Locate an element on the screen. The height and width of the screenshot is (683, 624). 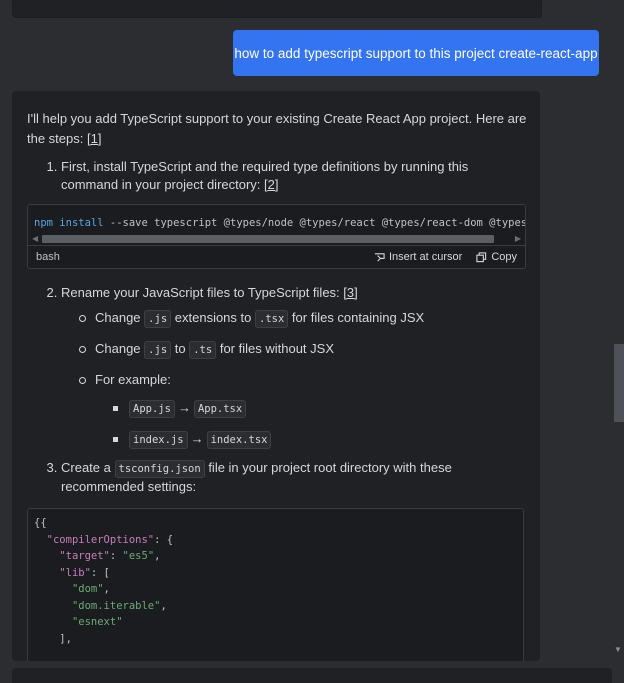
list-item: index.js → index.tsx is located at coordinates (320, 439).